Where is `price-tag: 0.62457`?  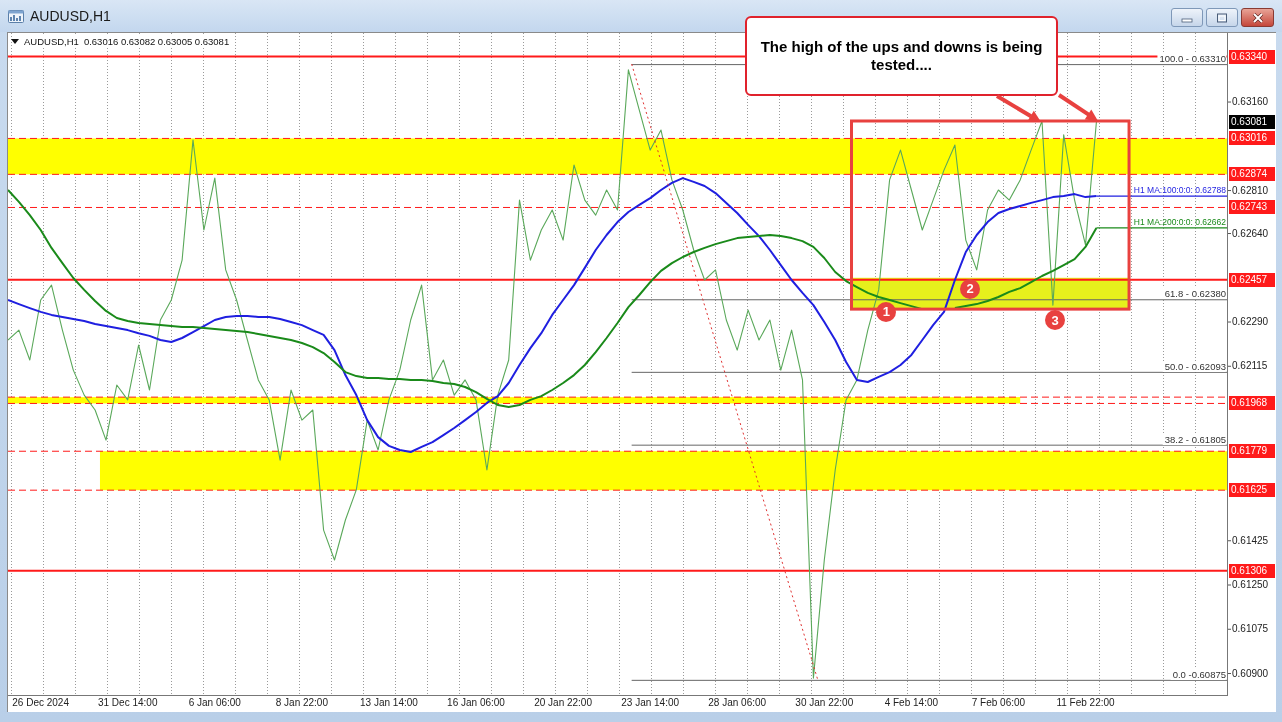 price-tag: 0.62457 is located at coordinates (1252, 279).